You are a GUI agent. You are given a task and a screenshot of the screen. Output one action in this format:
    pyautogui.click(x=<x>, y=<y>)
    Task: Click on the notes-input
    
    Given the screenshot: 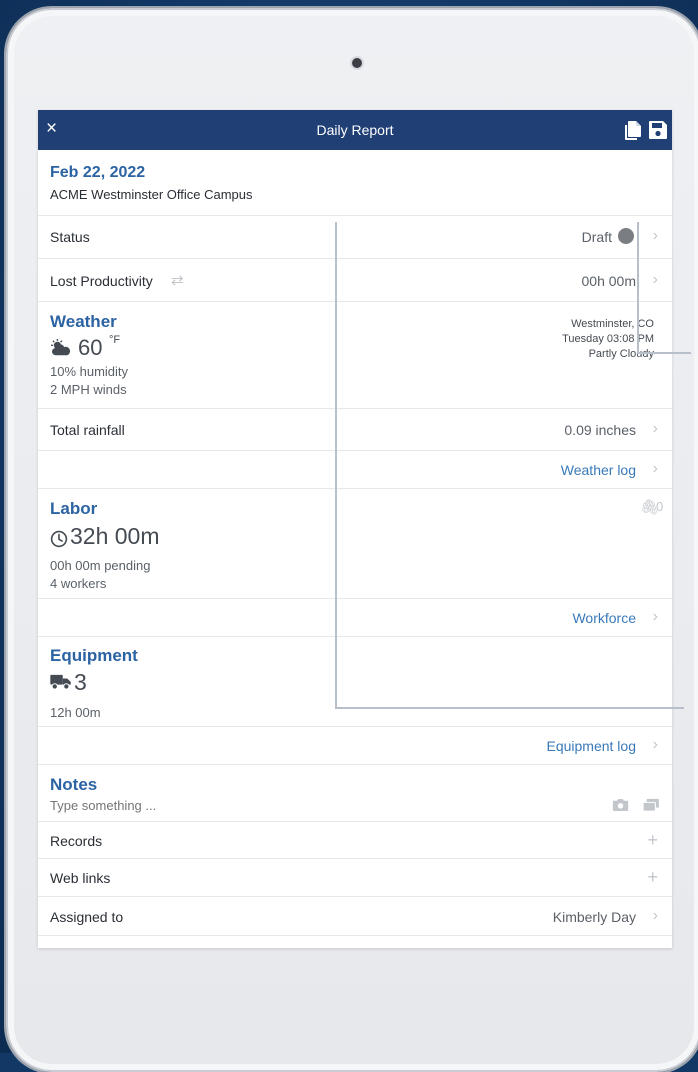 What is the action you would take?
    pyautogui.click(x=310, y=805)
    